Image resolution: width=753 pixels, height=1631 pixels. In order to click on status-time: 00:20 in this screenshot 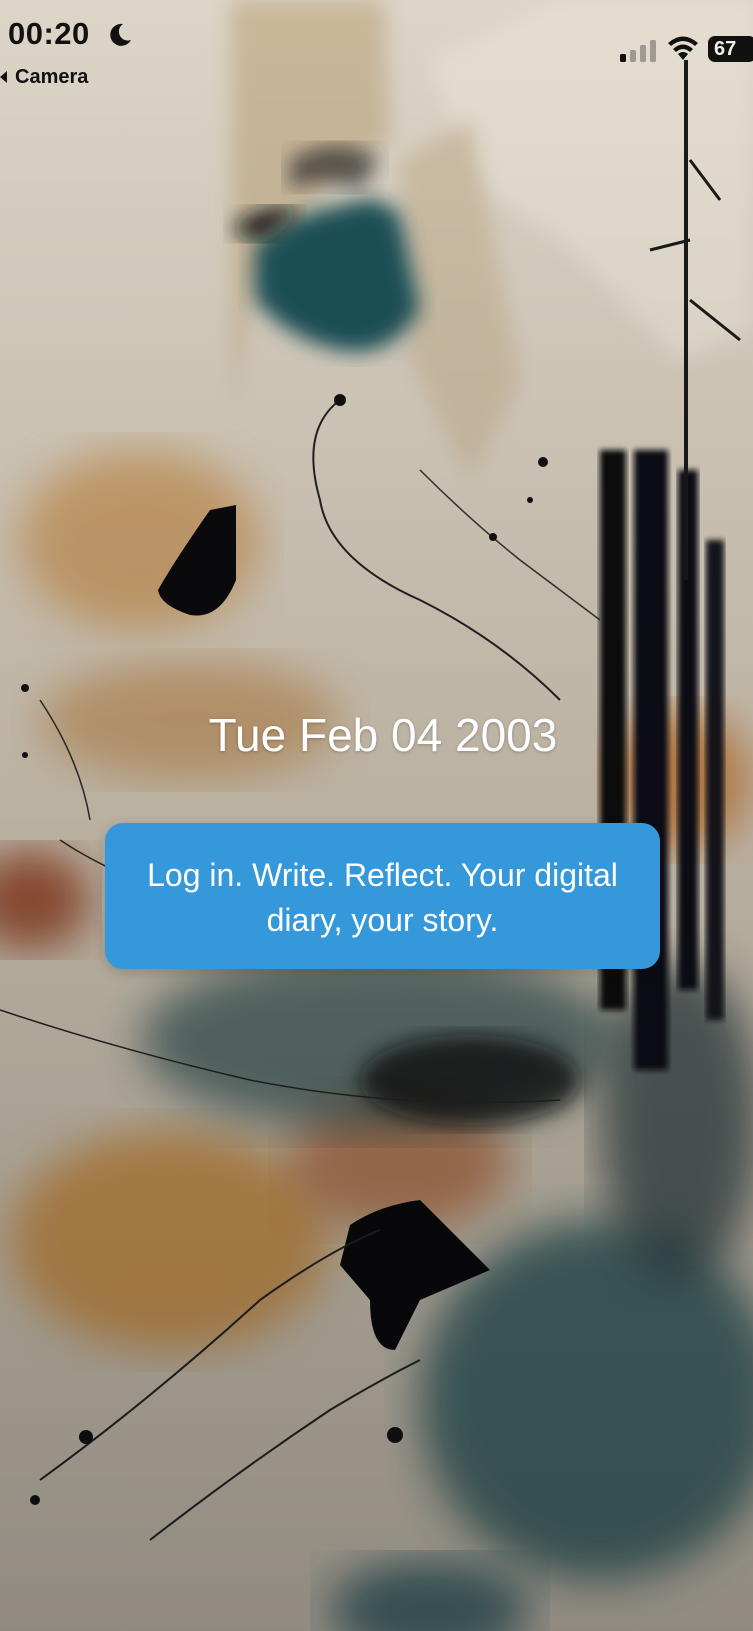, I will do `click(49, 33)`.